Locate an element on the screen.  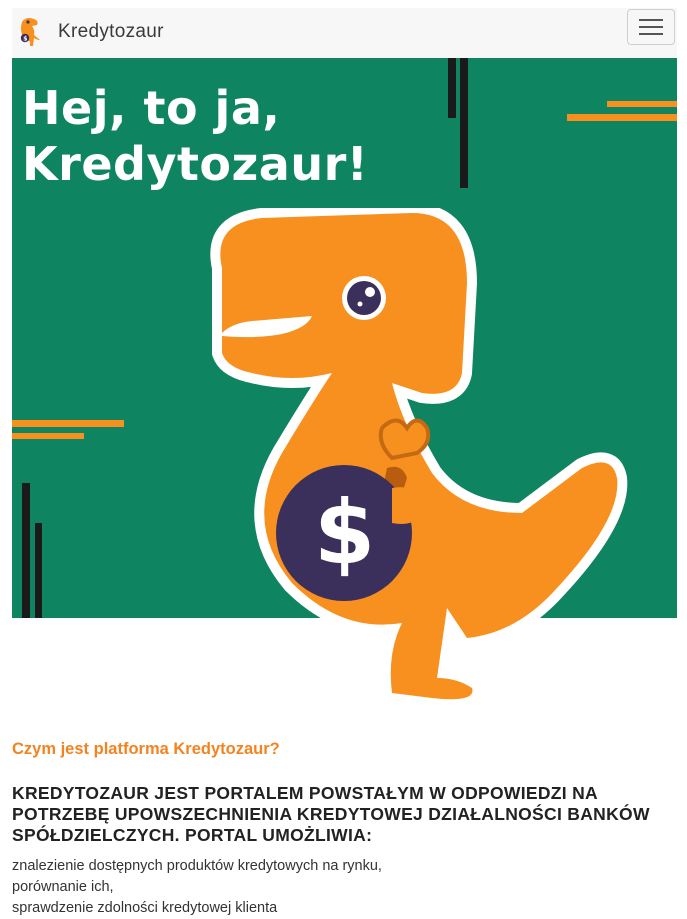
list-item: porównanie ich, is located at coordinates (63, 887).